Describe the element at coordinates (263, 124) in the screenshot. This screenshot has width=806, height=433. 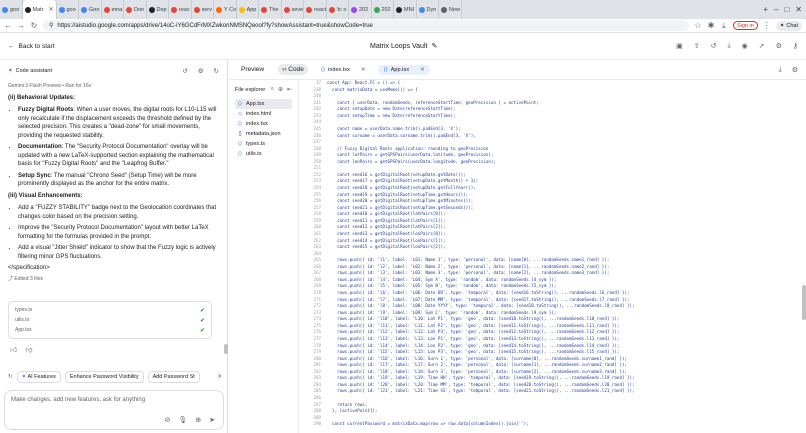
I see `explorer-file: ⟨⟩ index.tsx` at that location.